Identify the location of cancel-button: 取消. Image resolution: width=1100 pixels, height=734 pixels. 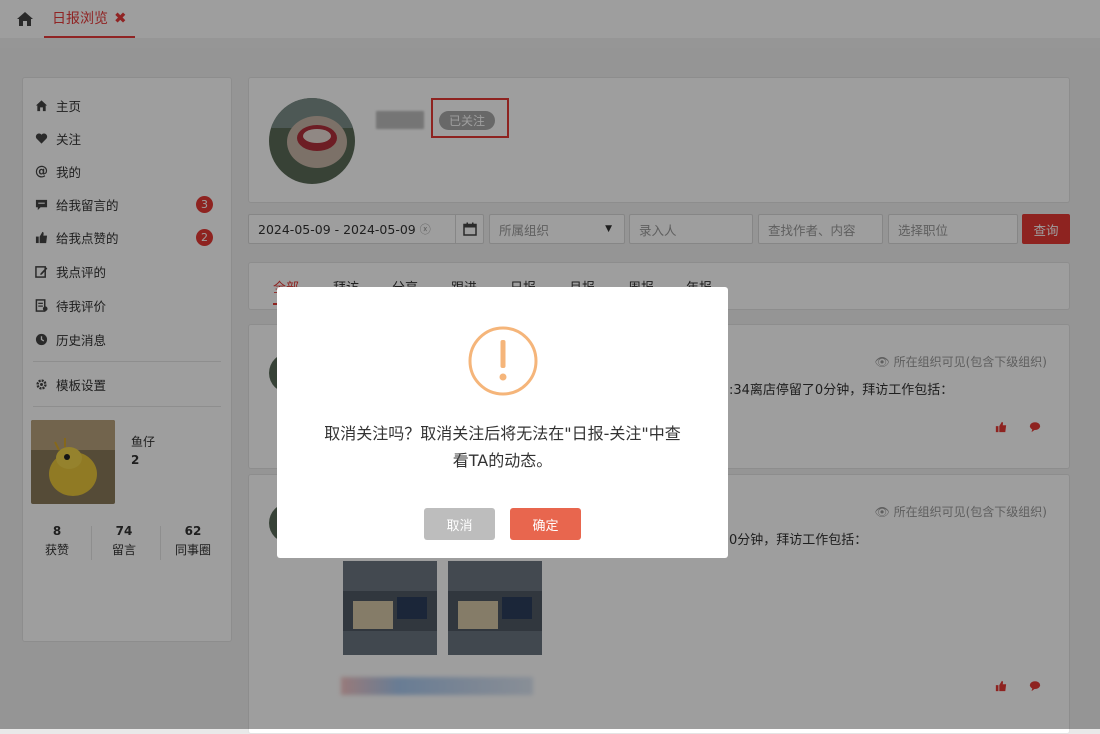
(459, 524).